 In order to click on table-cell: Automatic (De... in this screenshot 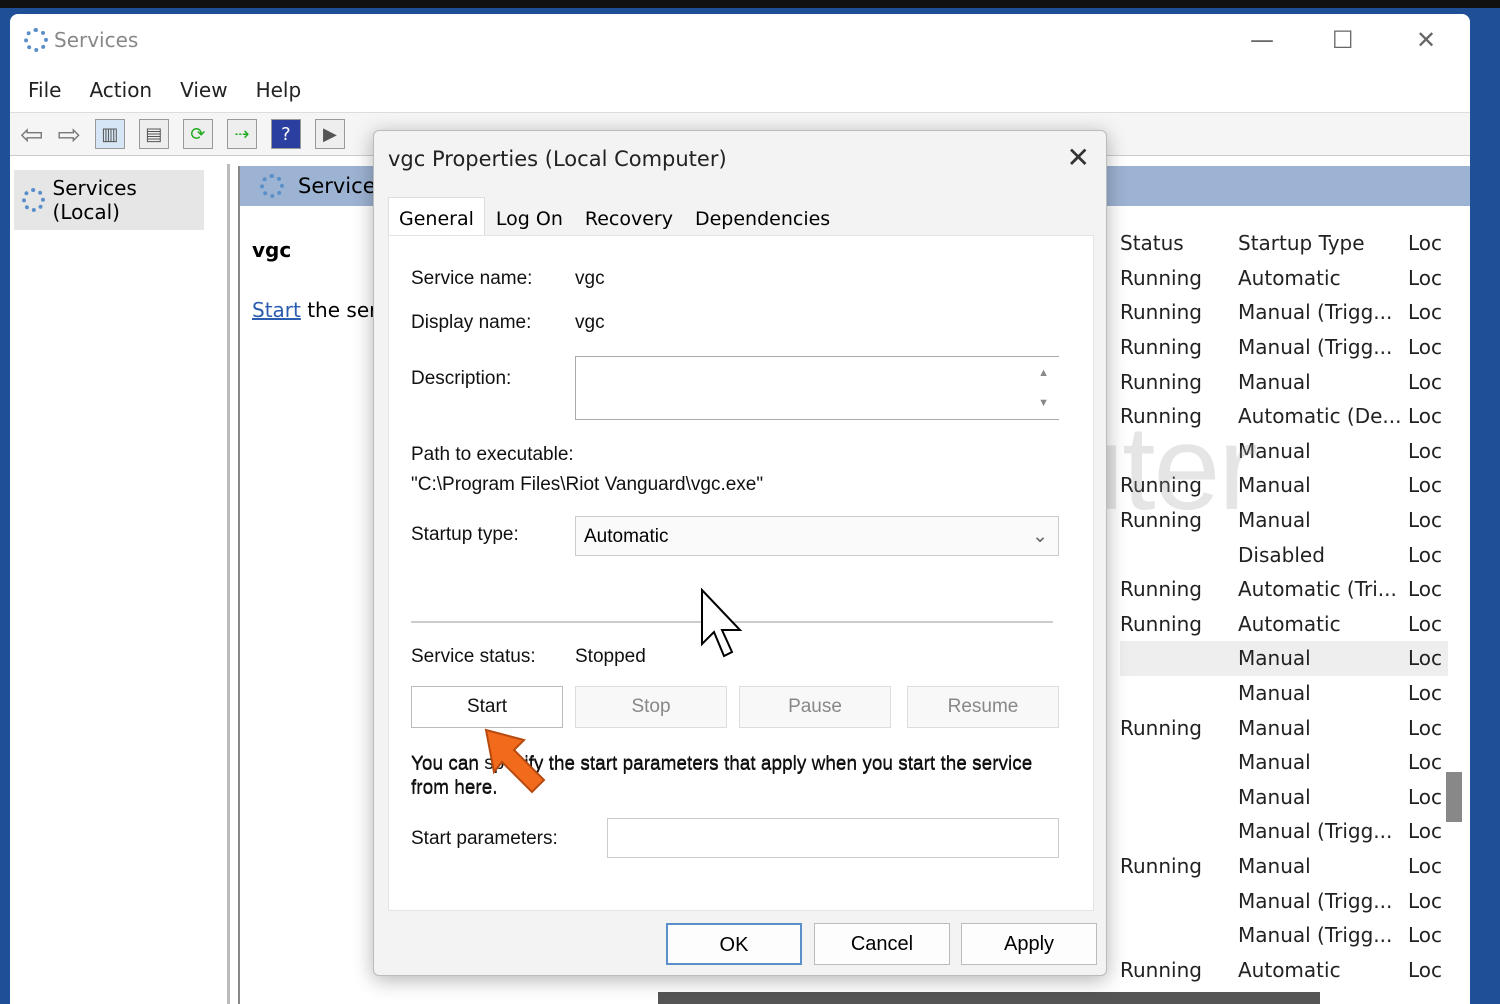, I will do `click(1320, 416)`.